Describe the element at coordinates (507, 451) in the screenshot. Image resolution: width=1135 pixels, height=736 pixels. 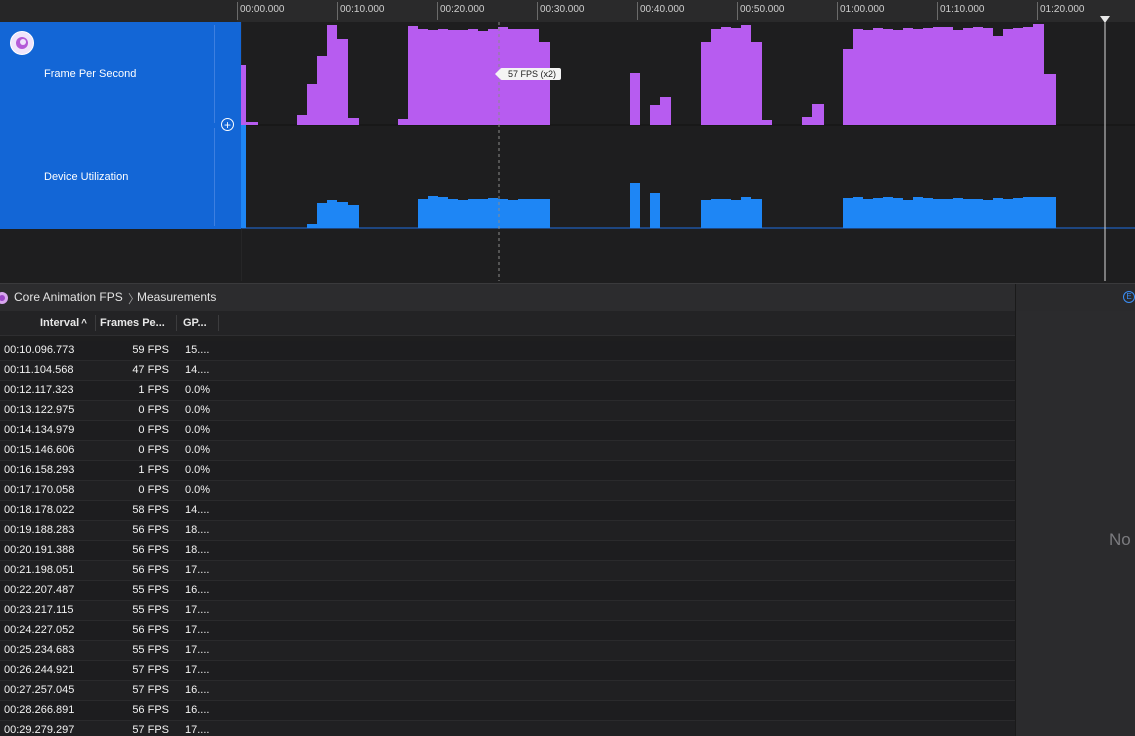
I see `table-row: 00:15.146.606 0 FPS 0.0%` at that location.